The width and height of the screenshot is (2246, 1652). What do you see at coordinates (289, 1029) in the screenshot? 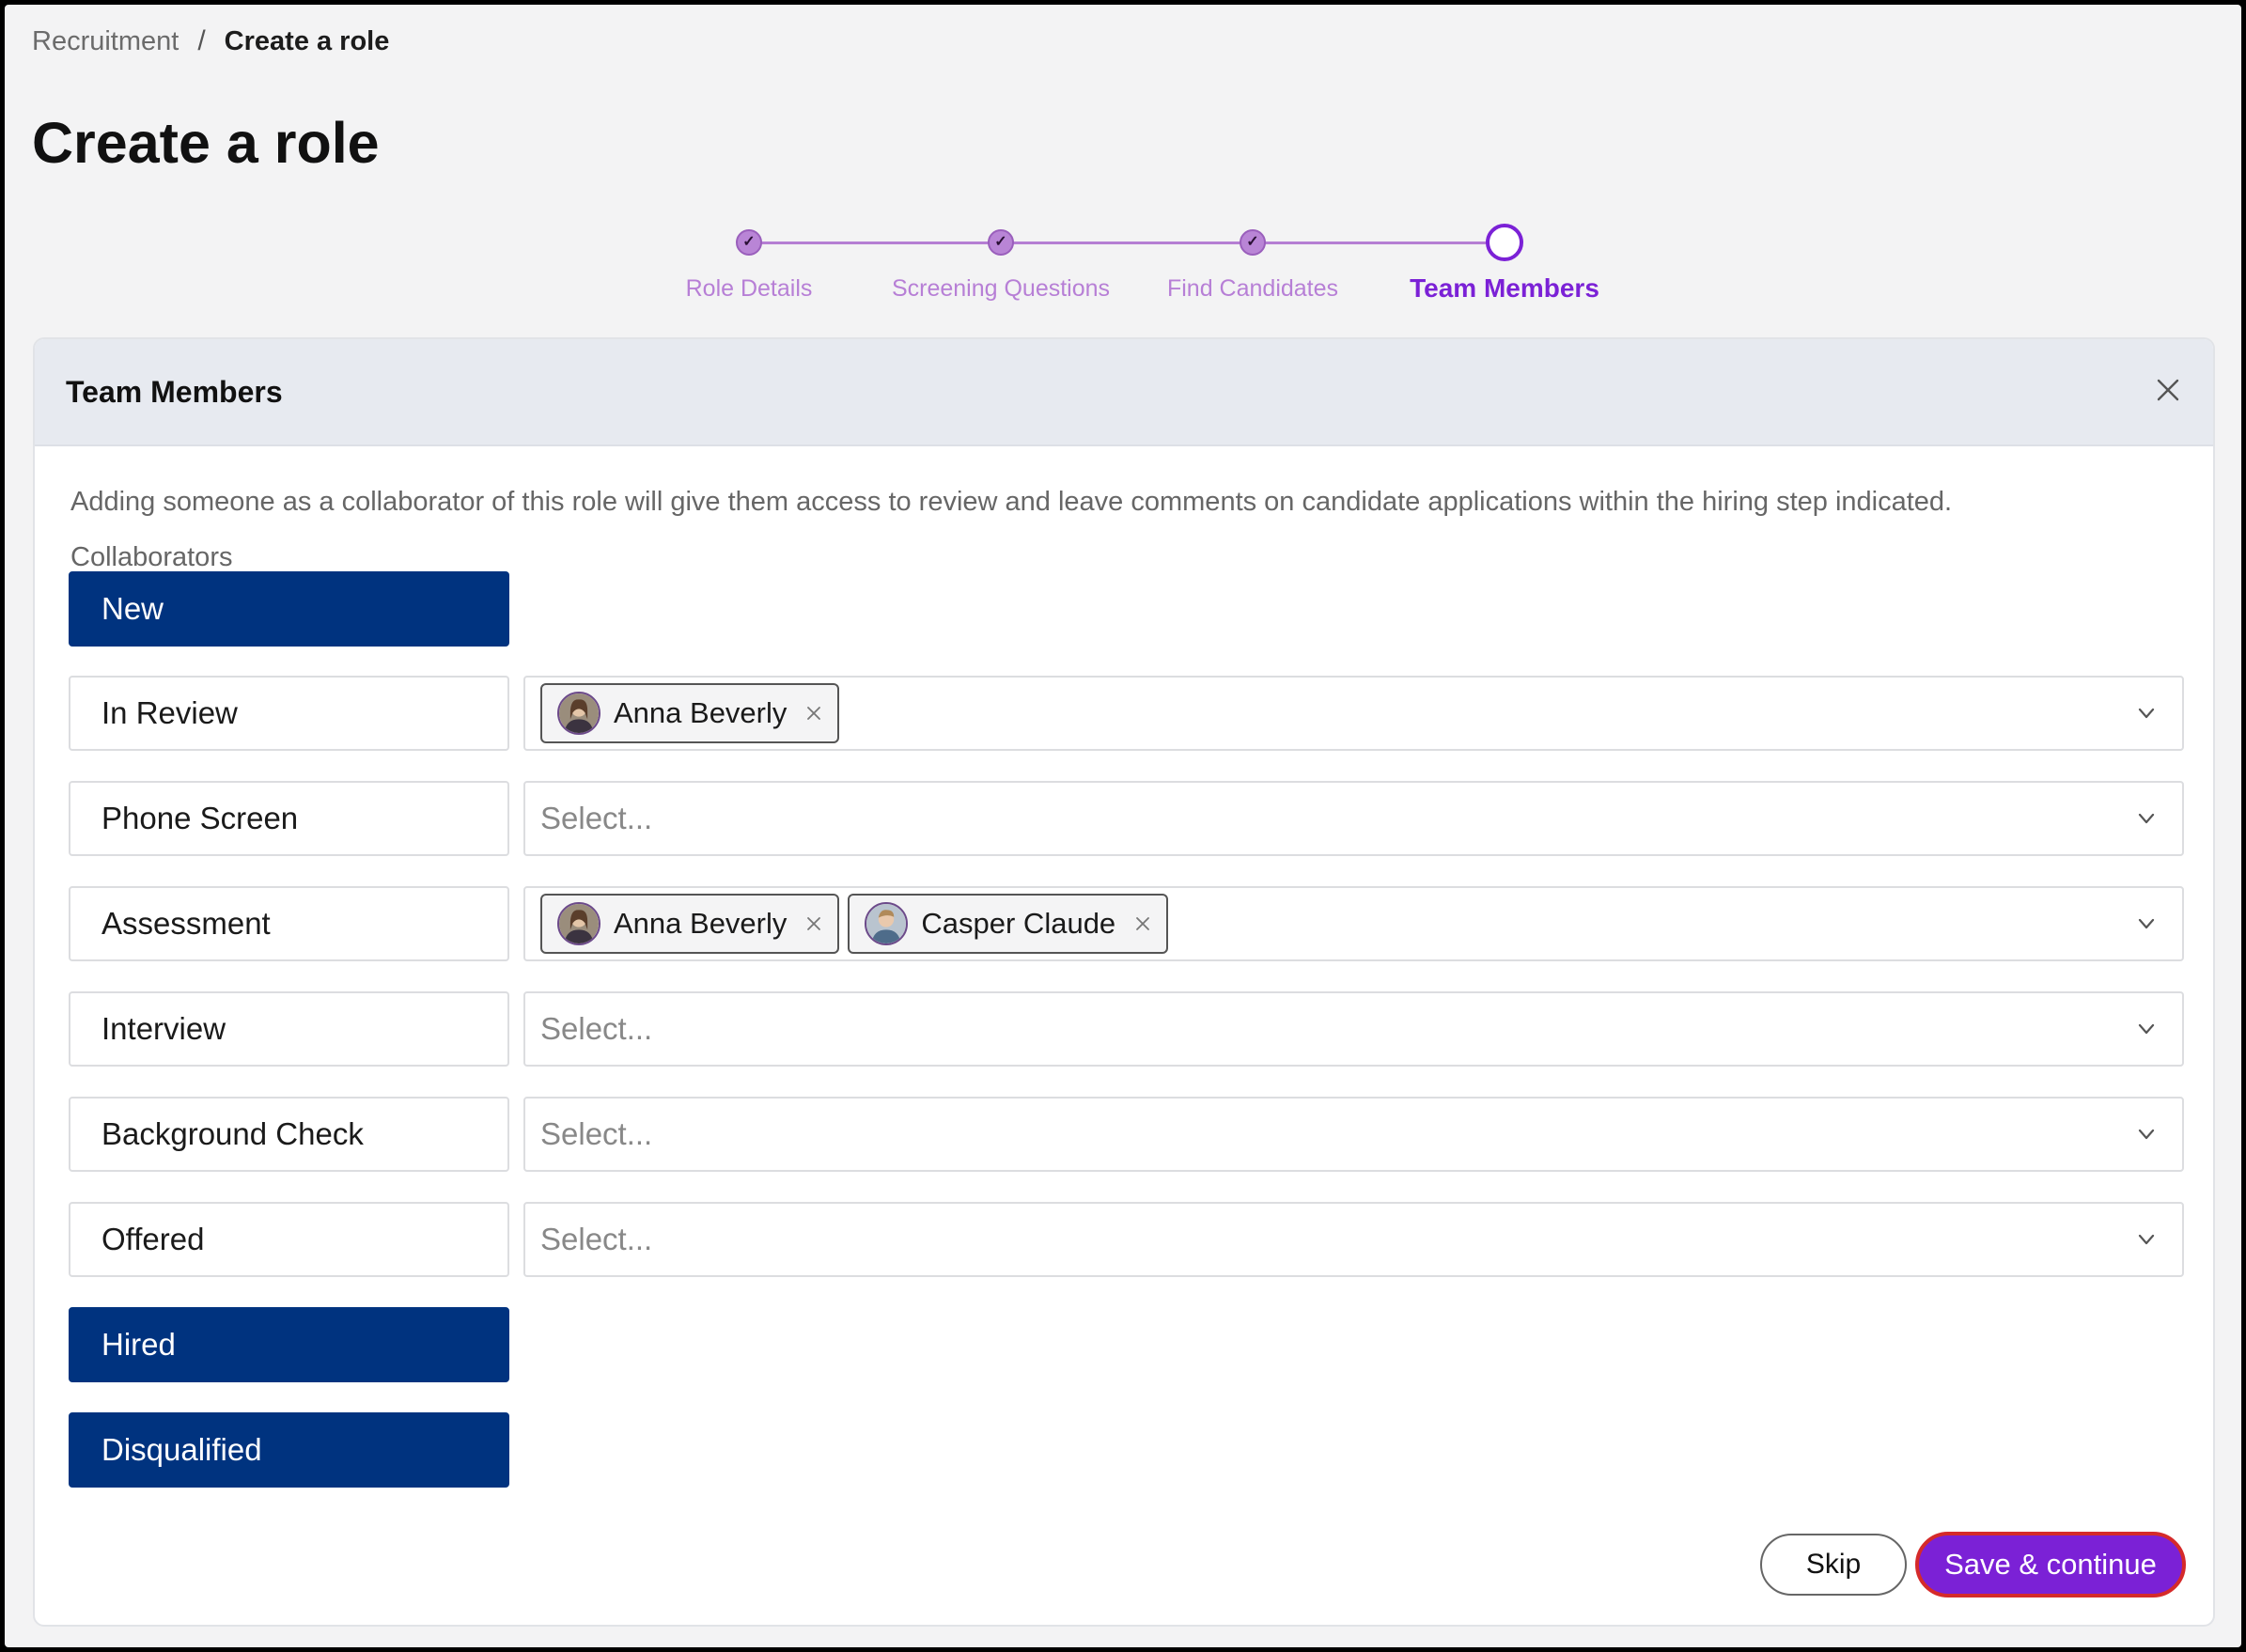
I see `stage-label-interview: Interview` at bounding box center [289, 1029].